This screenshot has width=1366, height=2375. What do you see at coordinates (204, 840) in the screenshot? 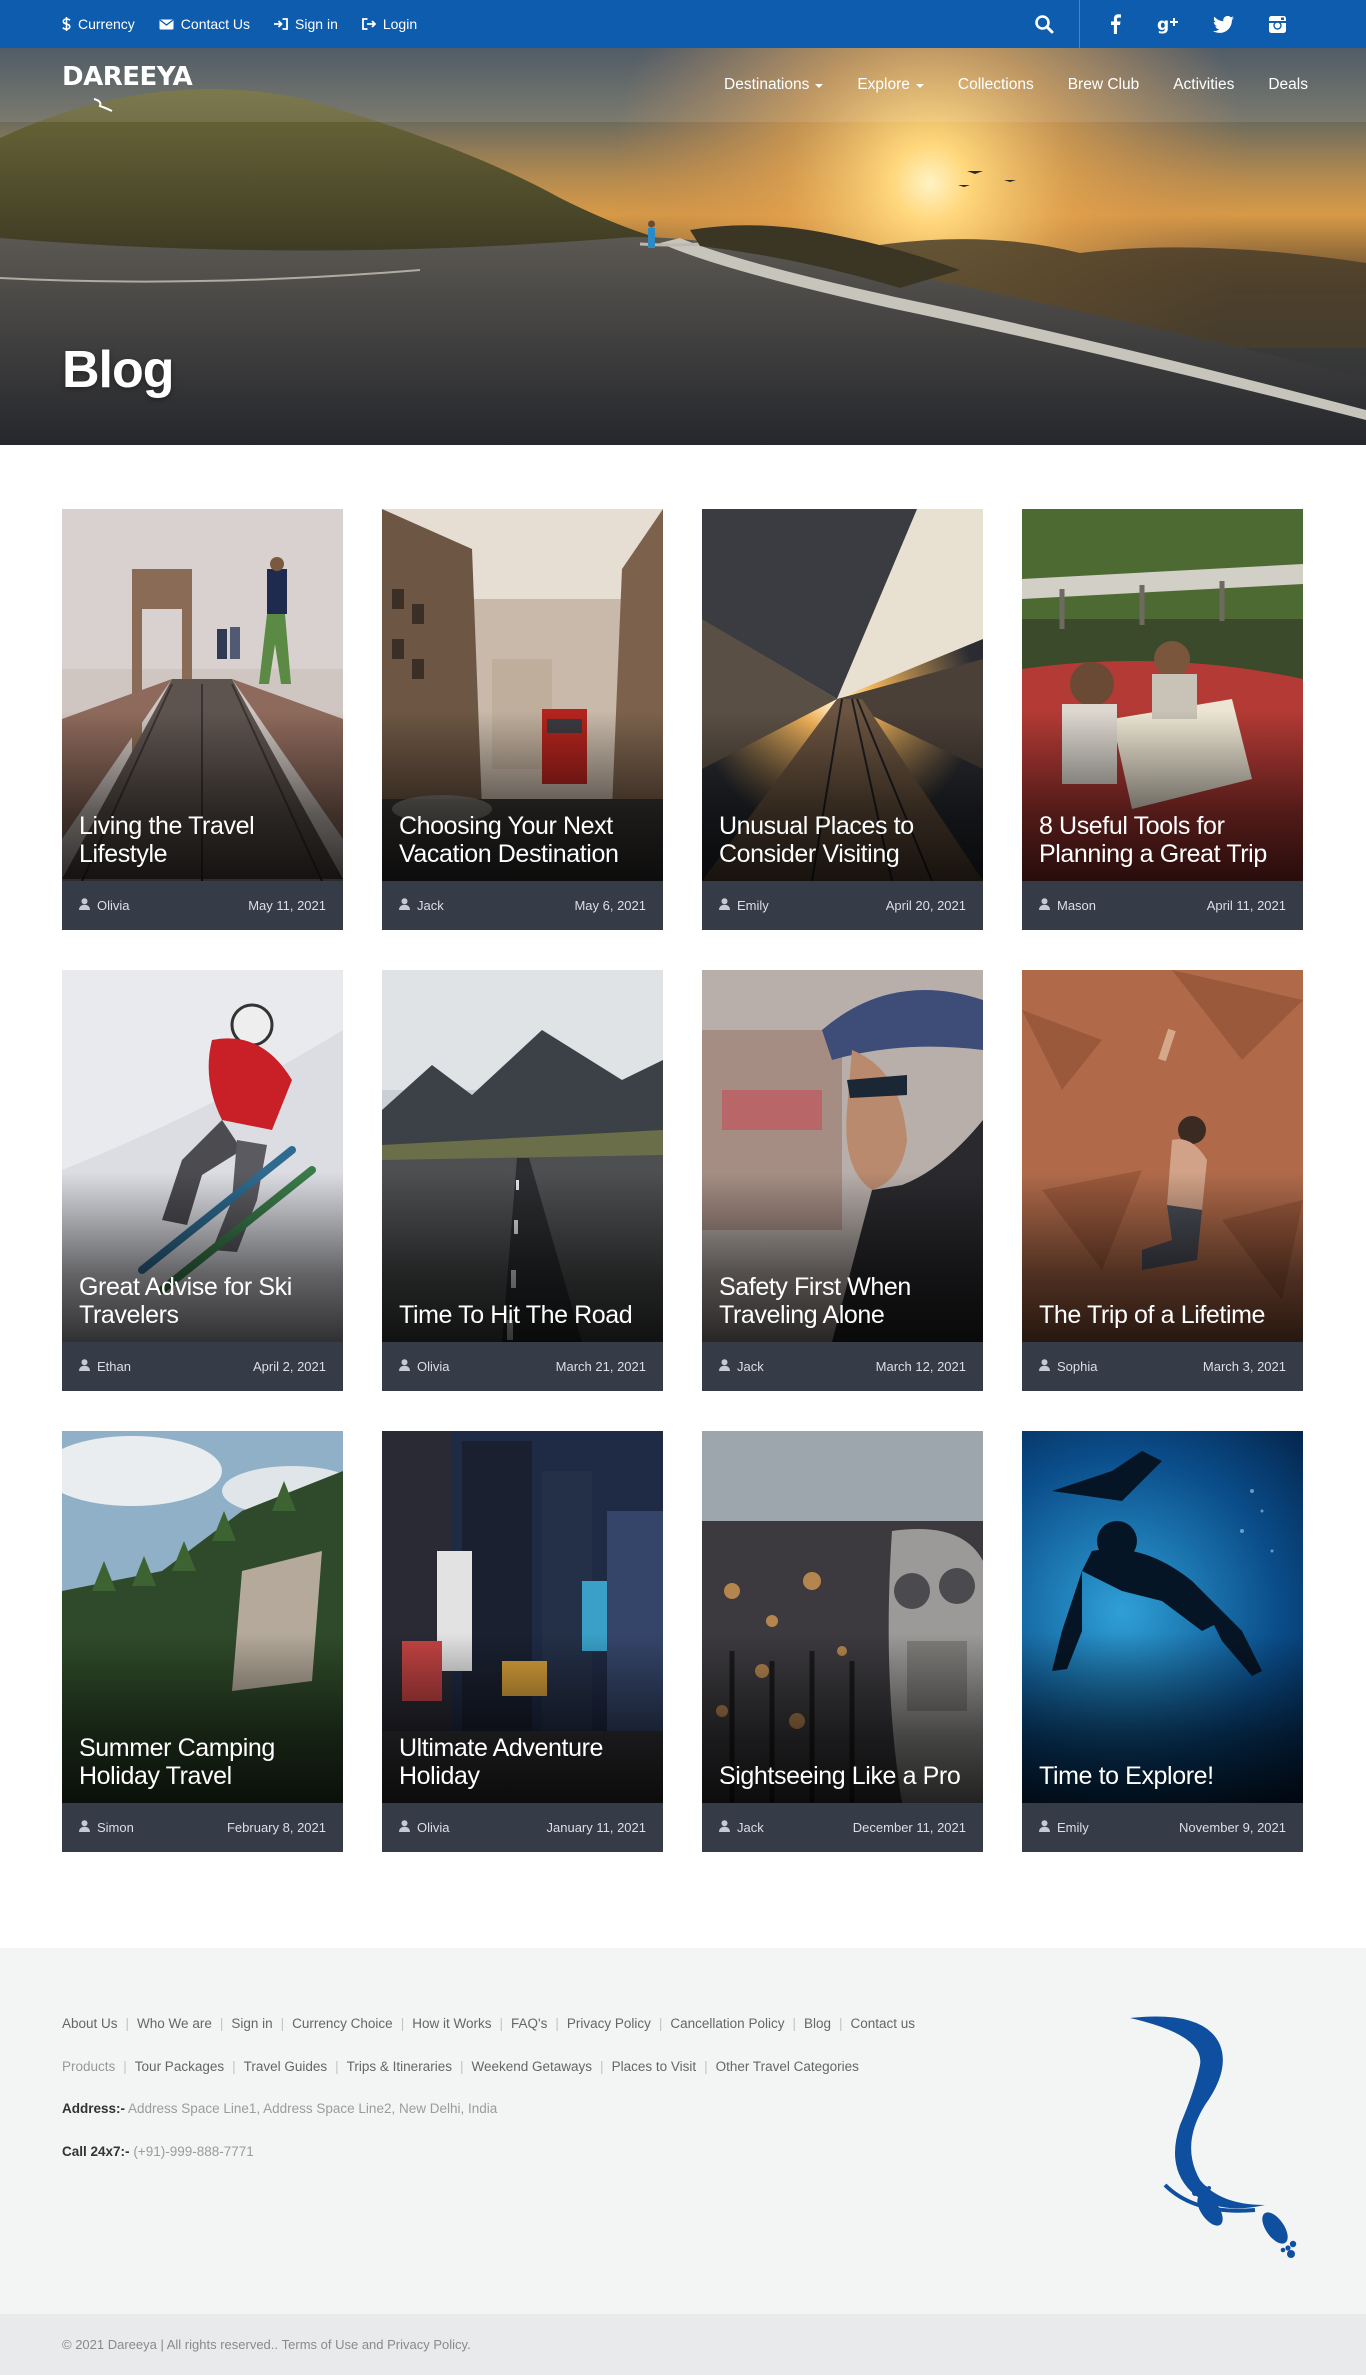
I see `card-title: Living the Travel Lifestyle` at bounding box center [204, 840].